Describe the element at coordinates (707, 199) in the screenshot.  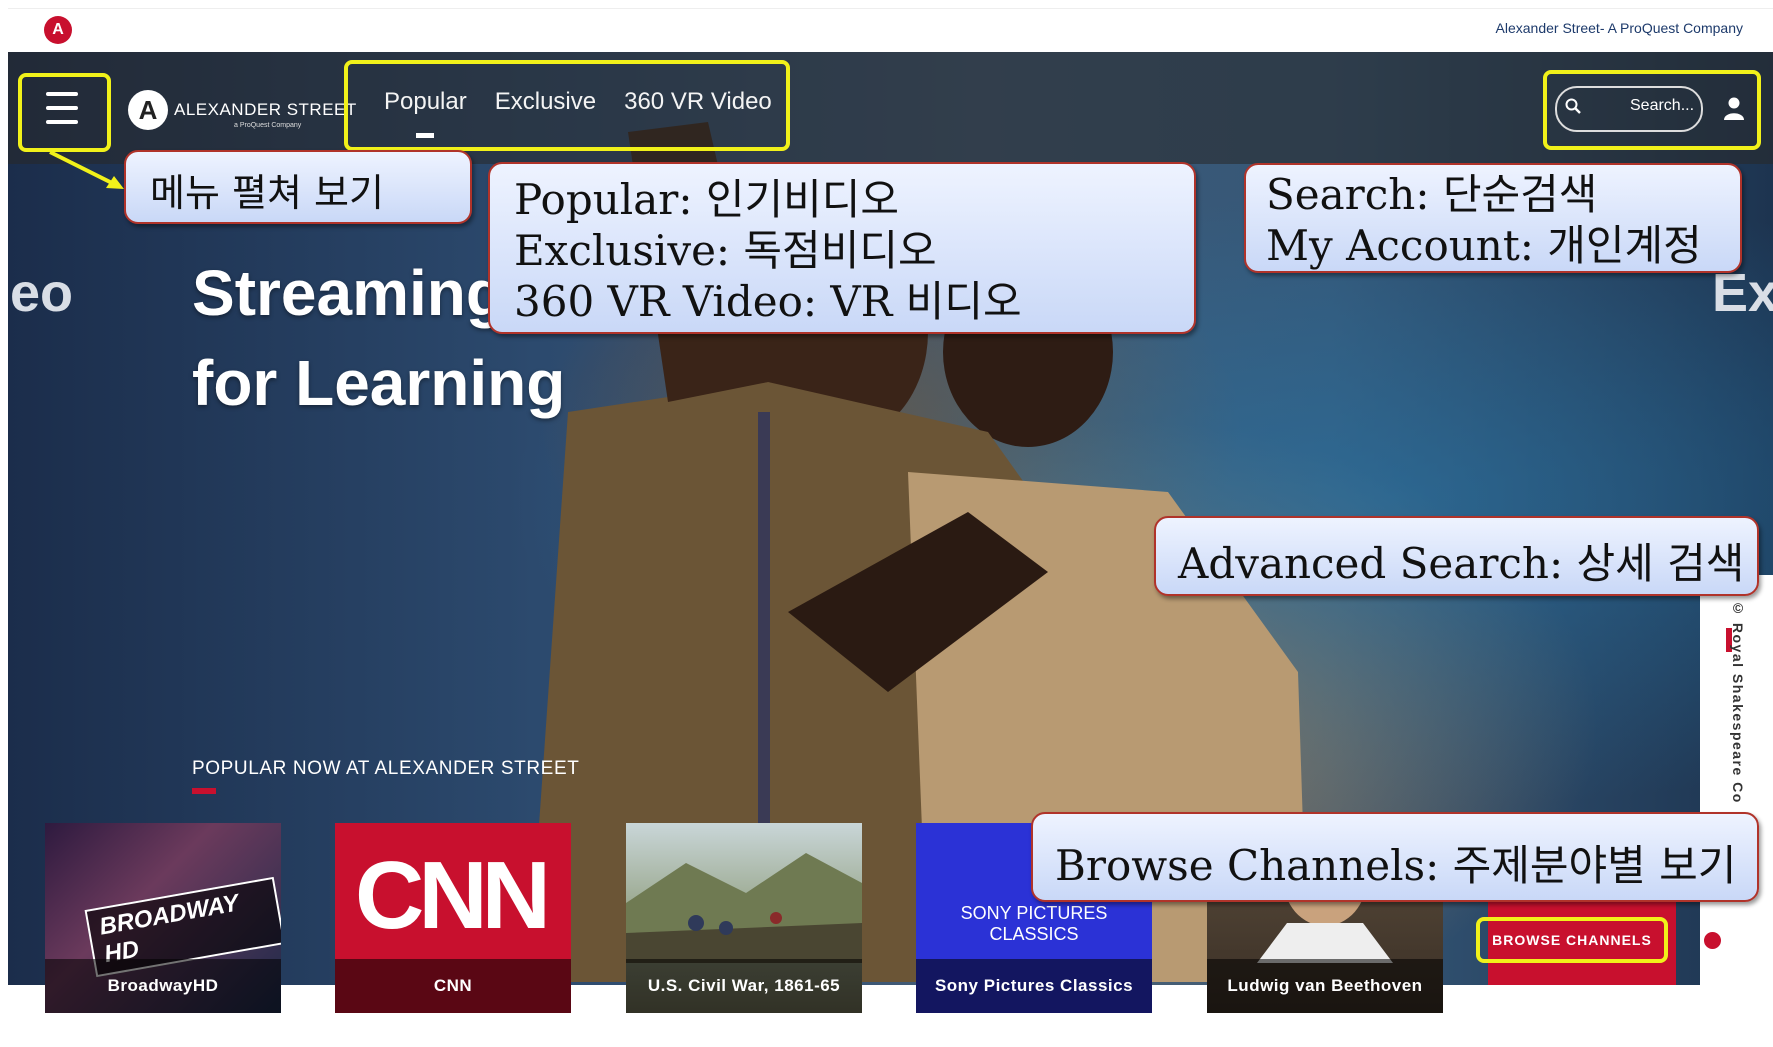
I see `callout-nav-line1: Popular: 인기비디오` at that location.